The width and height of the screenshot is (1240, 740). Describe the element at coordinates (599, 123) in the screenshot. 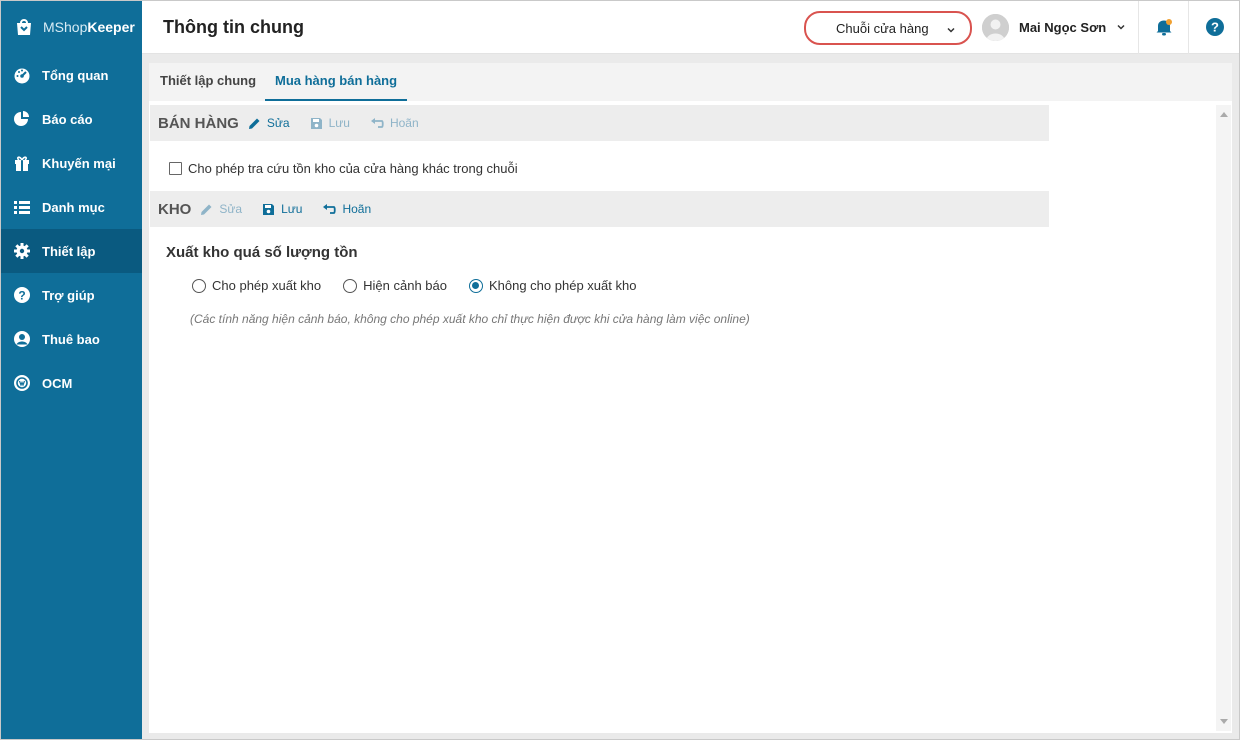

I see `sales-section-bar: BÁN HÀNG Sửa Lưu Hoãn` at that location.